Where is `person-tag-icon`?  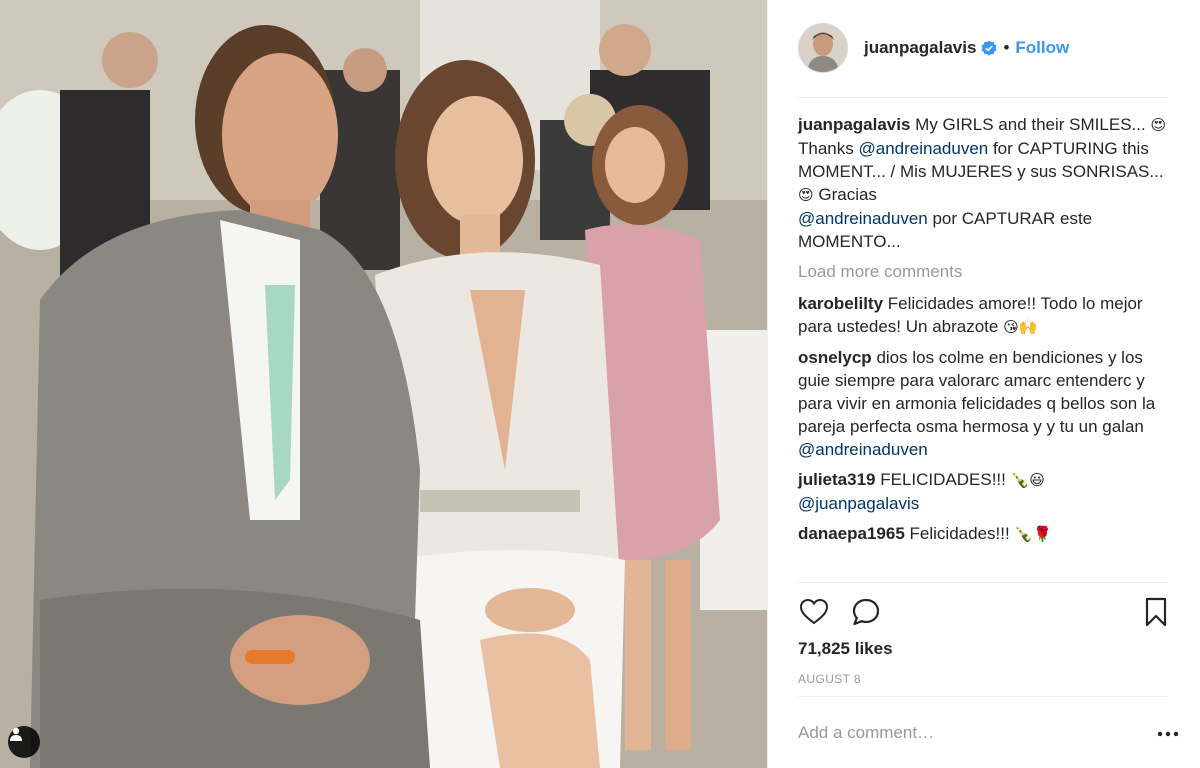 person-tag-icon is located at coordinates (24, 742).